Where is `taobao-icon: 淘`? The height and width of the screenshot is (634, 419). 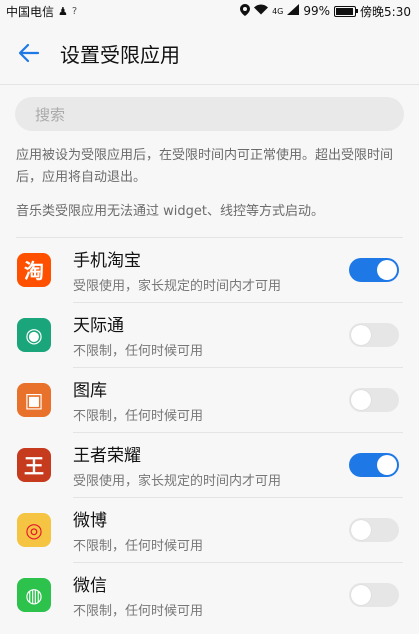 taobao-icon: 淘 is located at coordinates (34, 269).